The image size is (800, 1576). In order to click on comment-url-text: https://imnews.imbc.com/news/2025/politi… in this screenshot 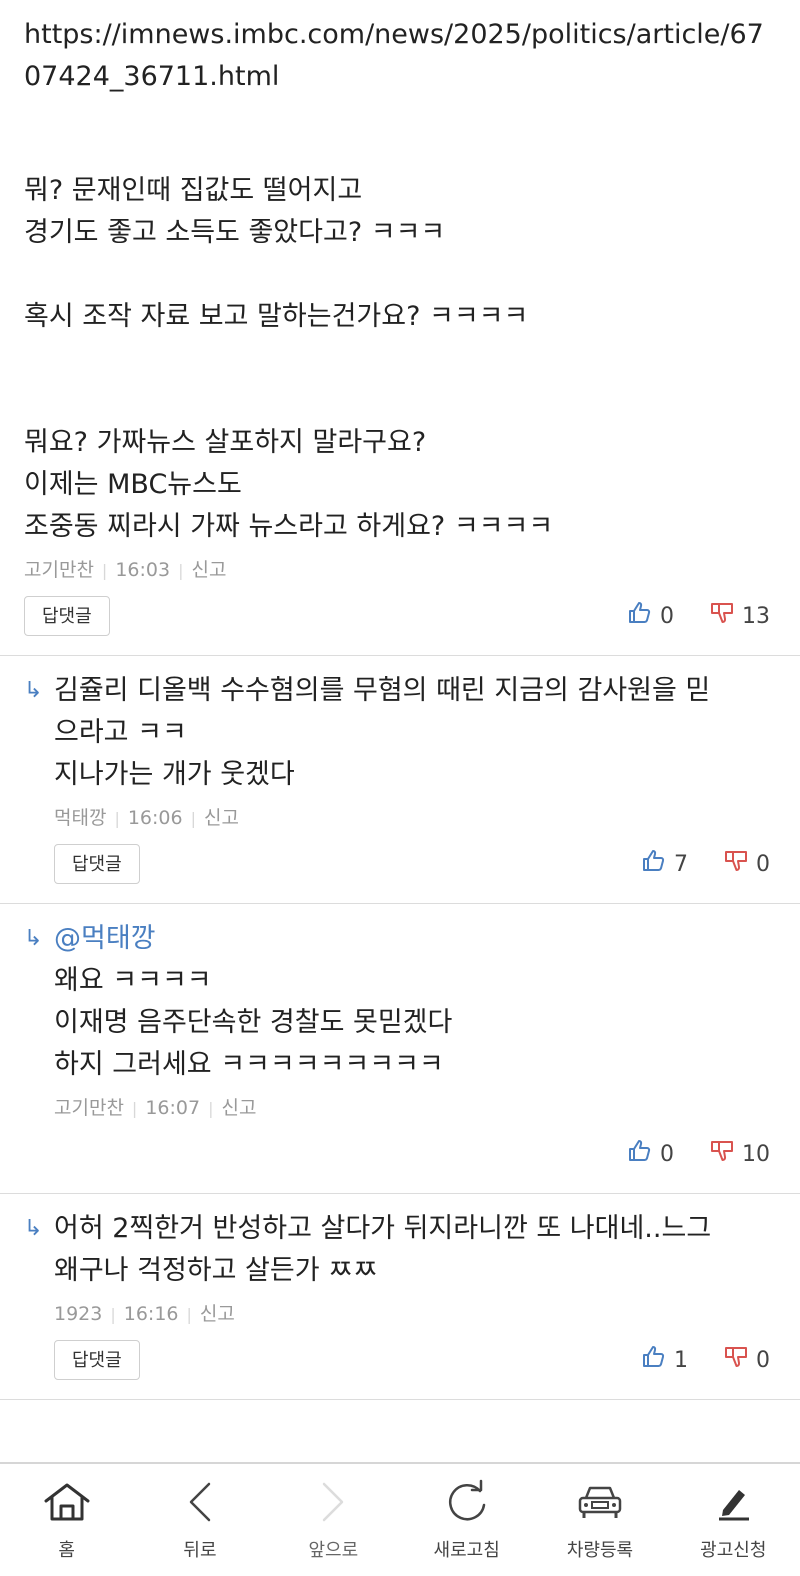, I will do `click(394, 55)`.